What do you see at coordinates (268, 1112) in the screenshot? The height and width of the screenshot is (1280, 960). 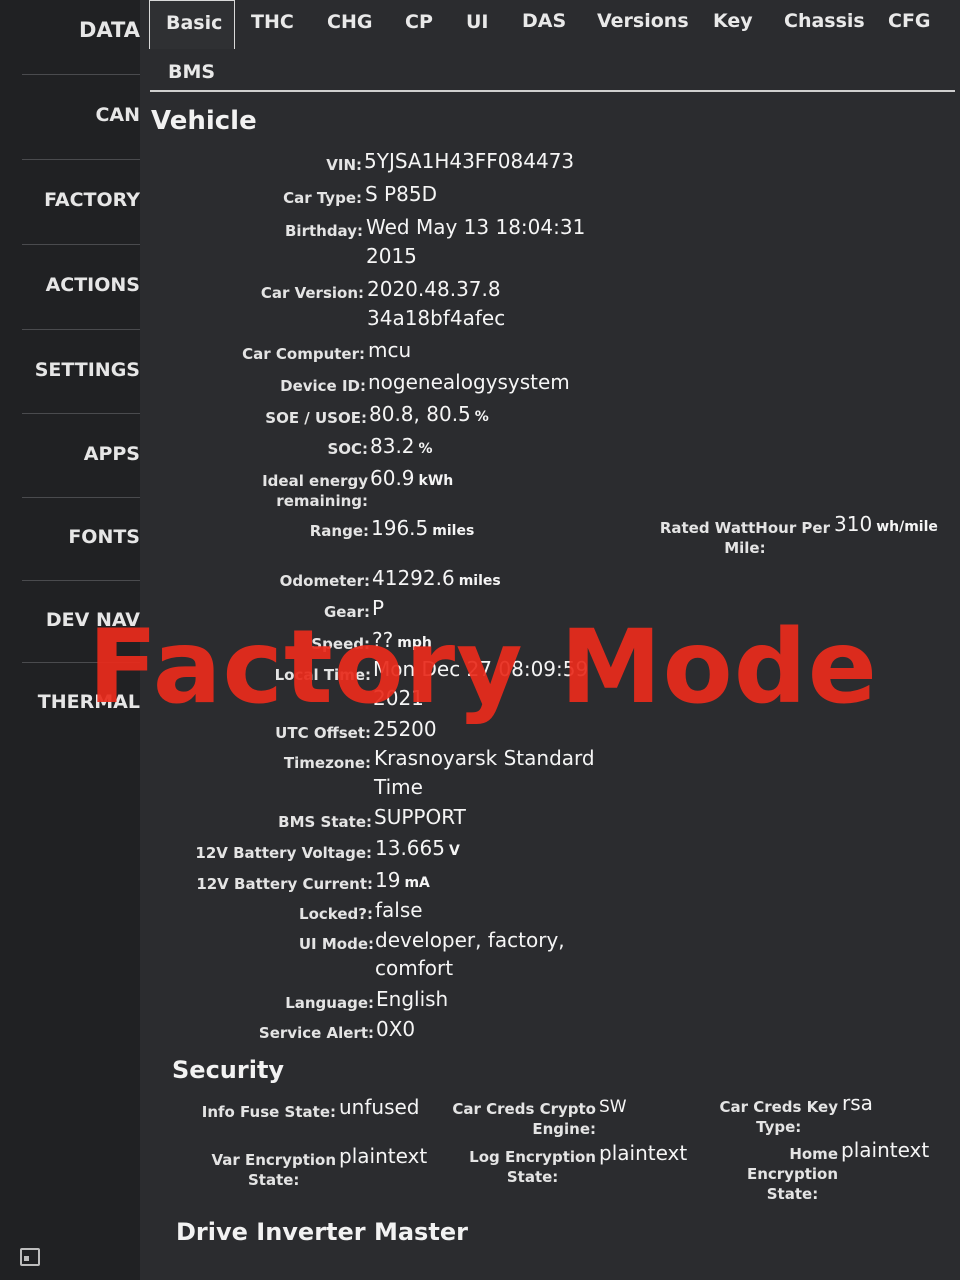 I see `info-fuse-label: Info Fuse State:` at bounding box center [268, 1112].